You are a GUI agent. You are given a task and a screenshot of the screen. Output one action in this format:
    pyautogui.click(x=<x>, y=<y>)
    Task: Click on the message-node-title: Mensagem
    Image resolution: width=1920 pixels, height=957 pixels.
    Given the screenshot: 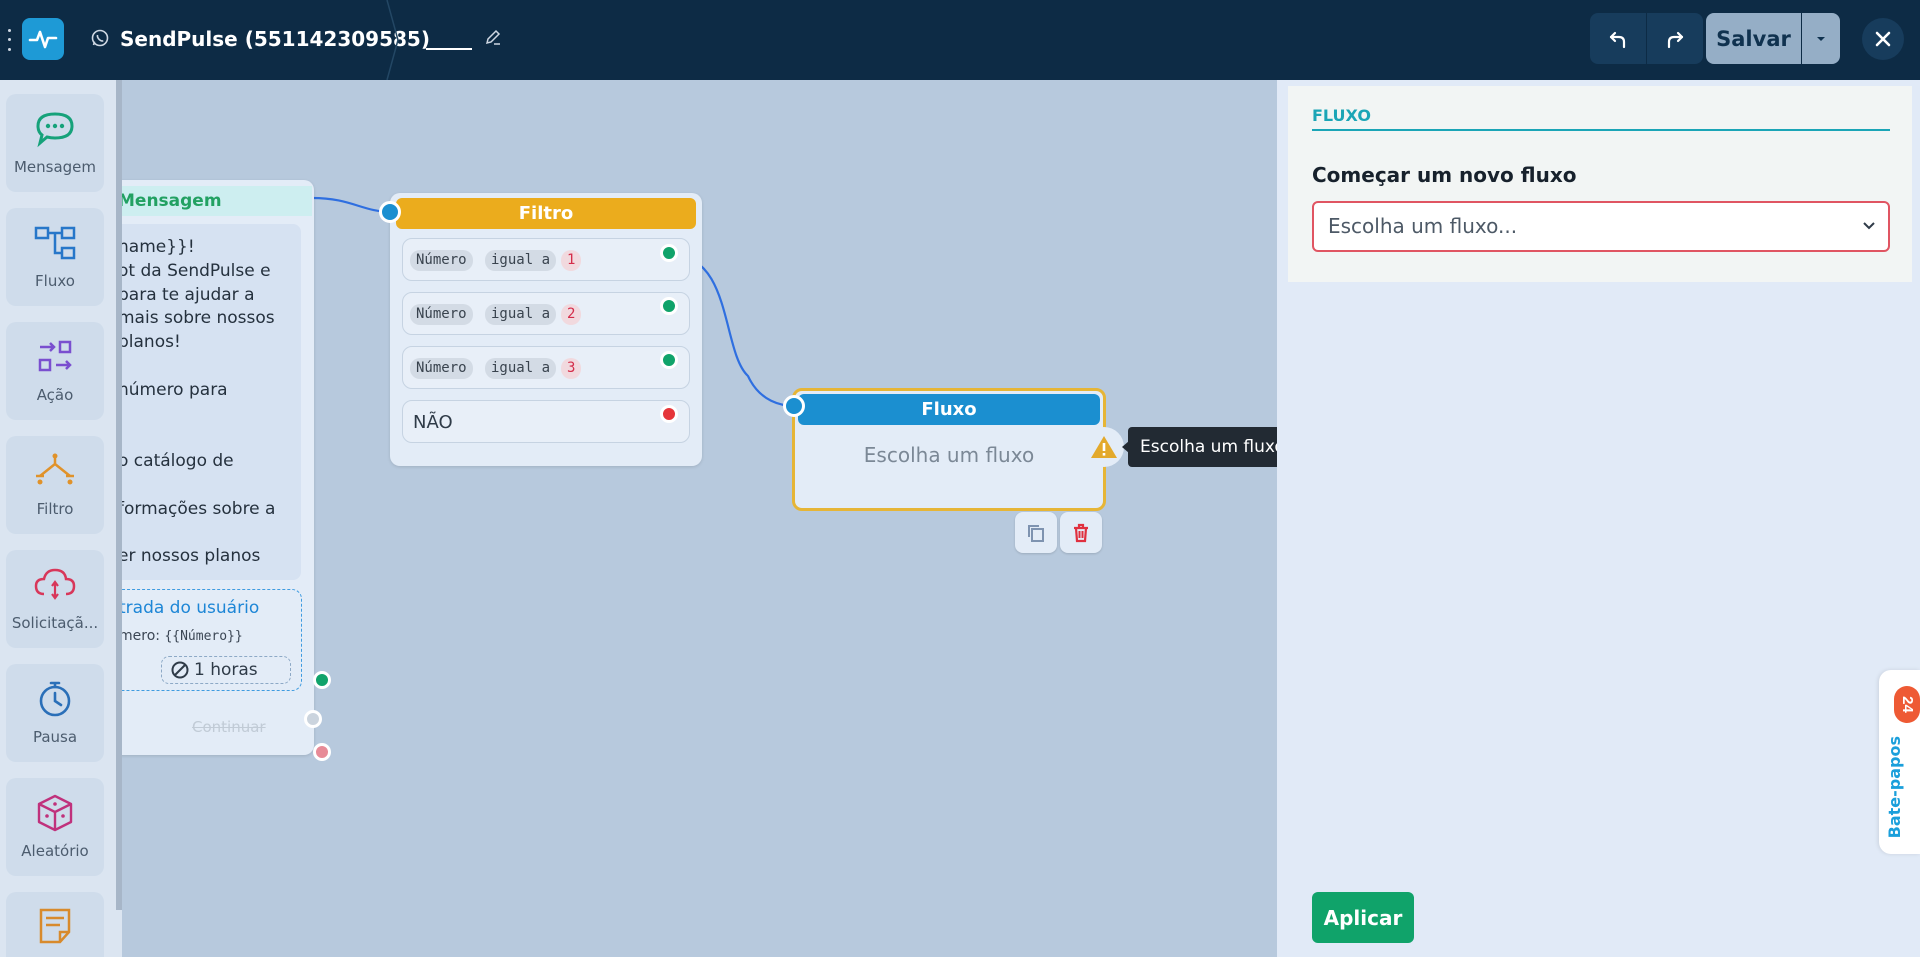 What is the action you would take?
    pyautogui.click(x=217, y=201)
    